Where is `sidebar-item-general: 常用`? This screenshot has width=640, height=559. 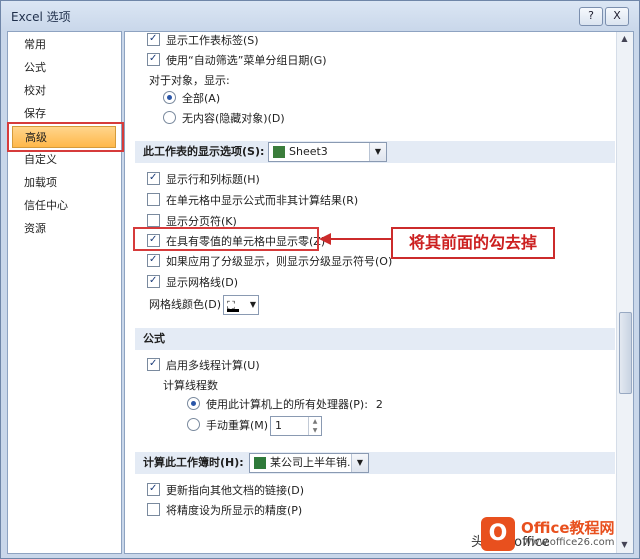 sidebar-item-general: 常用 is located at coordinates (64, 45).